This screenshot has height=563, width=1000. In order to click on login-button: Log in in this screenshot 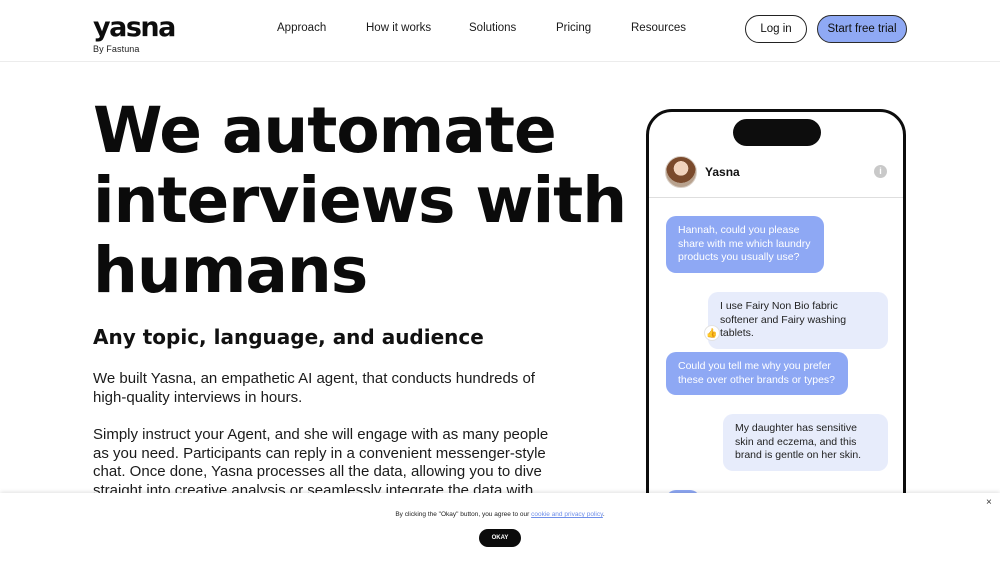, I will do `click(776, 29)`.